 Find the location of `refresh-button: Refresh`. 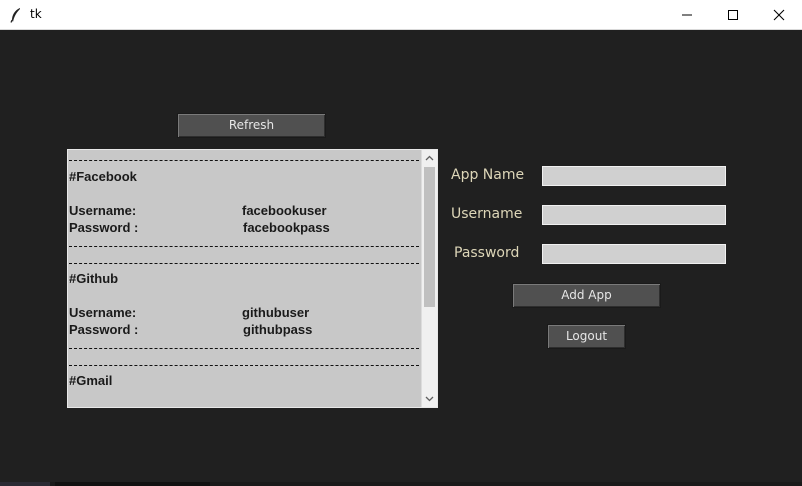

refresh-button: Refresh is located at coordinates (251, 125).